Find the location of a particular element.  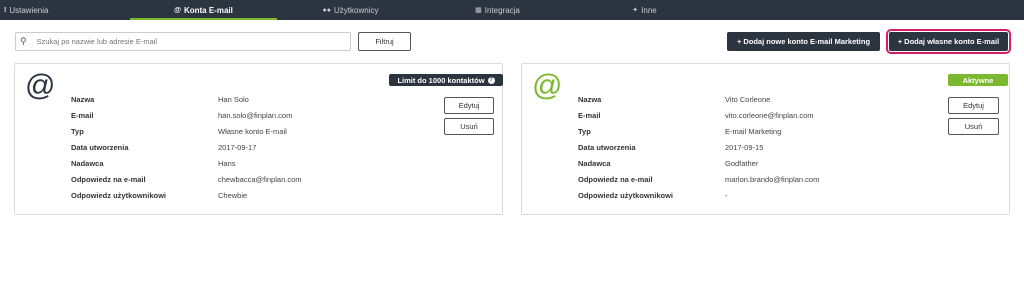

tab-inne: ✦ Inne is located at coordinates (644, 10).